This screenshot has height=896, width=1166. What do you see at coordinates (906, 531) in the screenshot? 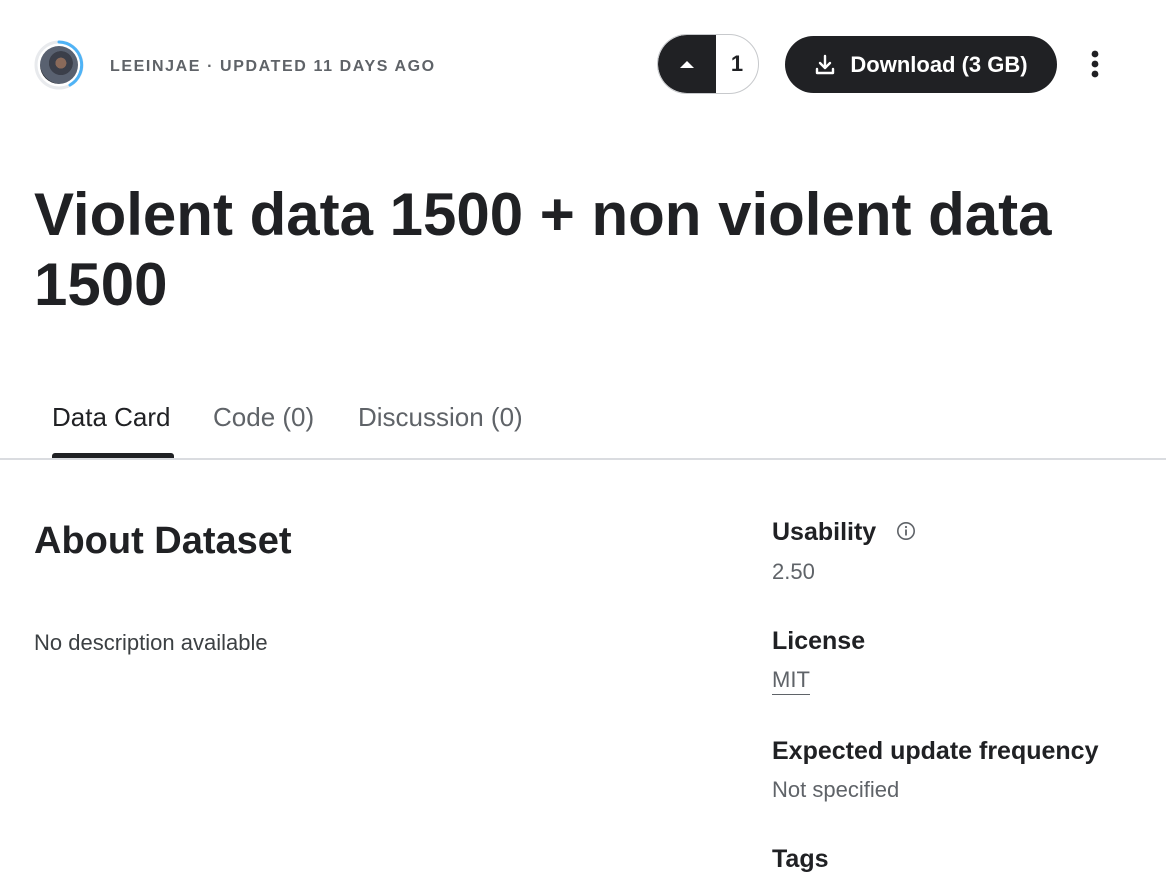
I see `info-icon` at bounding box center [906, 531].